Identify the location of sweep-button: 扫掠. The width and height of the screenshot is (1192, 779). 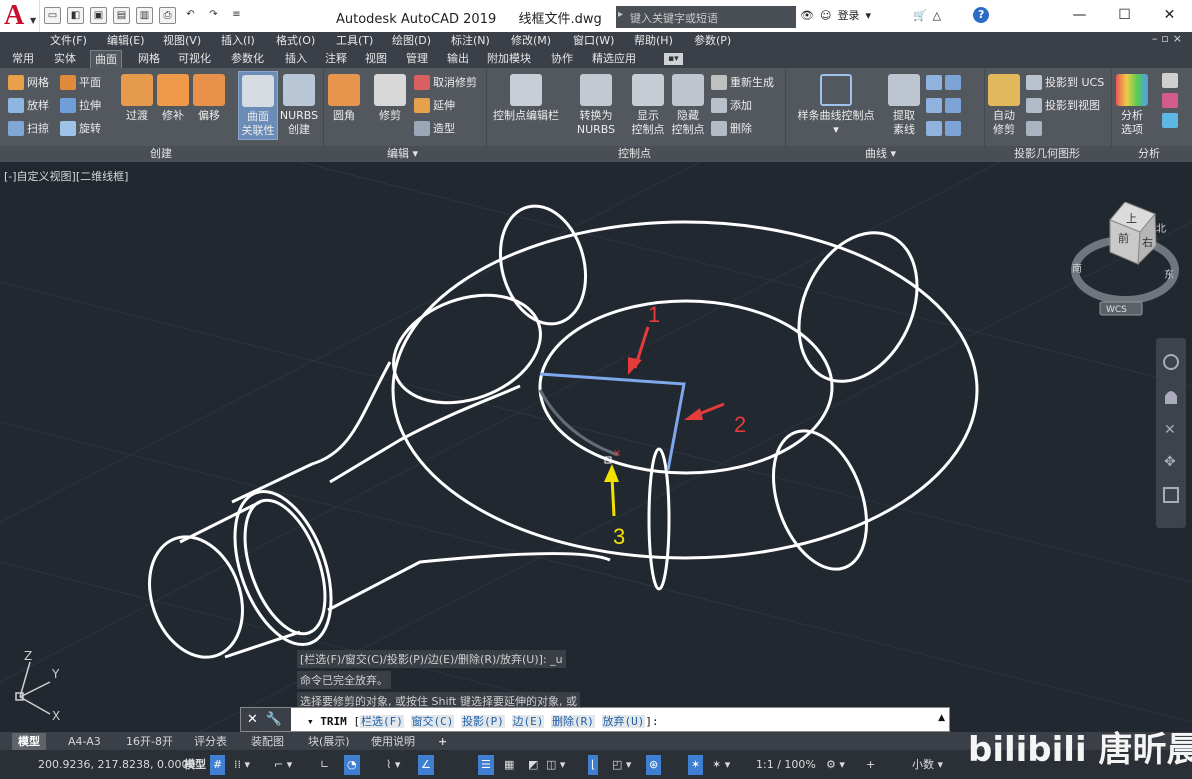
(28, 128).